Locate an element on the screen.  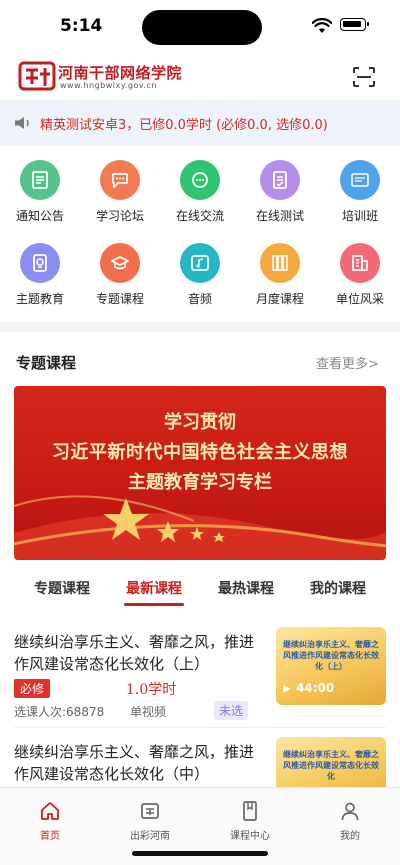
see-more-link: 查看更多> is located at coordinates (347, 362).